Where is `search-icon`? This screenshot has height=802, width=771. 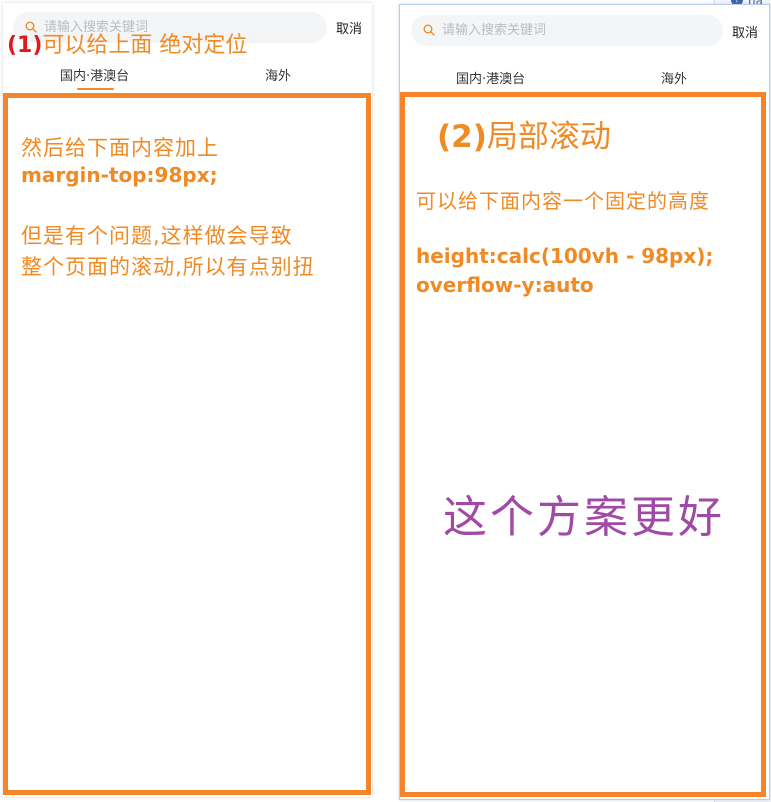
search-icon is located at coordinates (429, 30).